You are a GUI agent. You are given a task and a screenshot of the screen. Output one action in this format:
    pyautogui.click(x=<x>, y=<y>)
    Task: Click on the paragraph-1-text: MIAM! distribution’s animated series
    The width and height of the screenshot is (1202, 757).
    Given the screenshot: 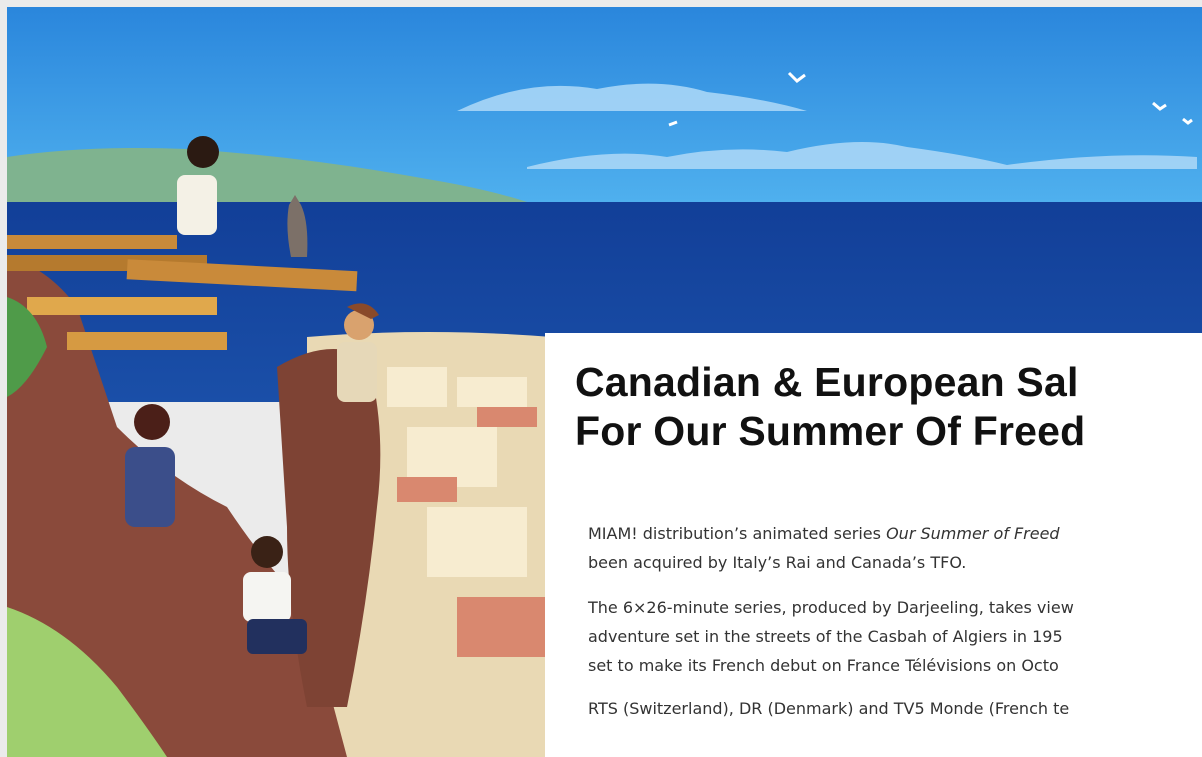 What is the action you would take?
    pyautogui.click(x=737, y=533)
    